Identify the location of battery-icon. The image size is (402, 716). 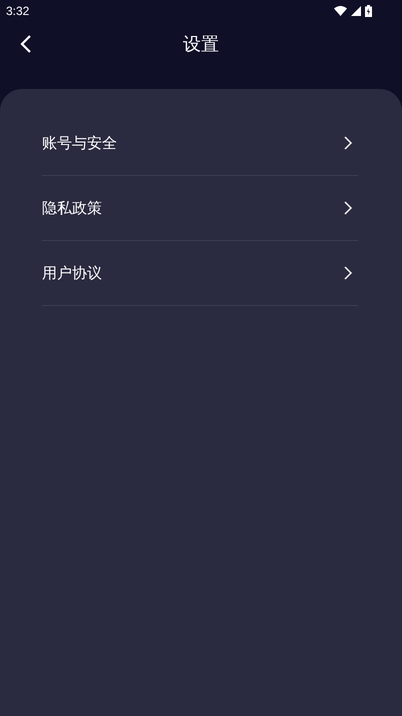
(368, 11).